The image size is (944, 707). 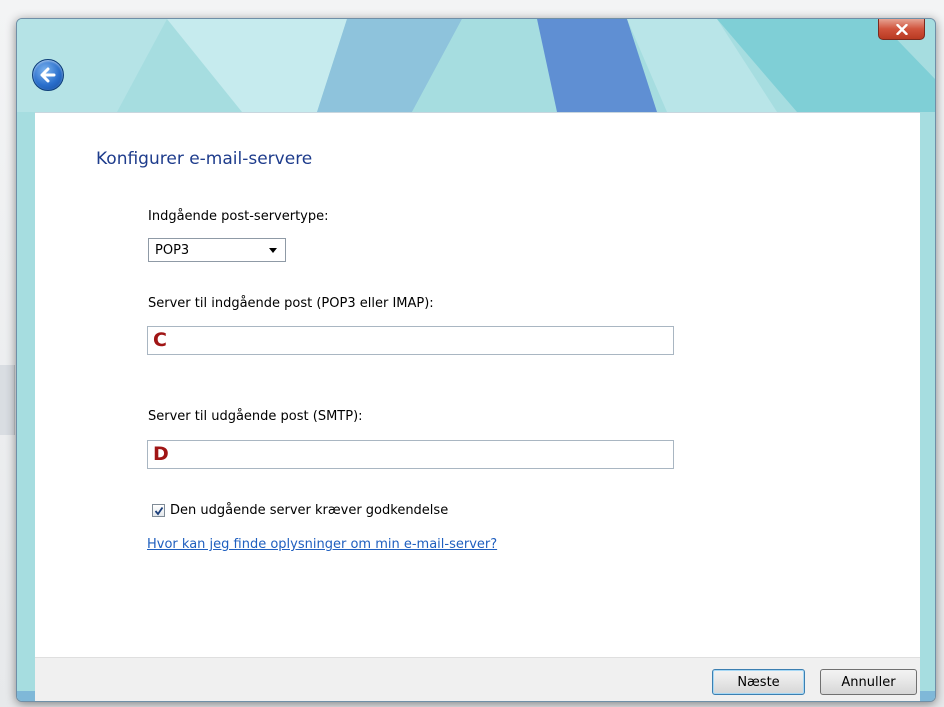 What do you see at coordinates (255, 416) in the screenshot?
I see `outgoing-server-label: Server til udgående post (SMTP):` at bounding box center [255, 416].